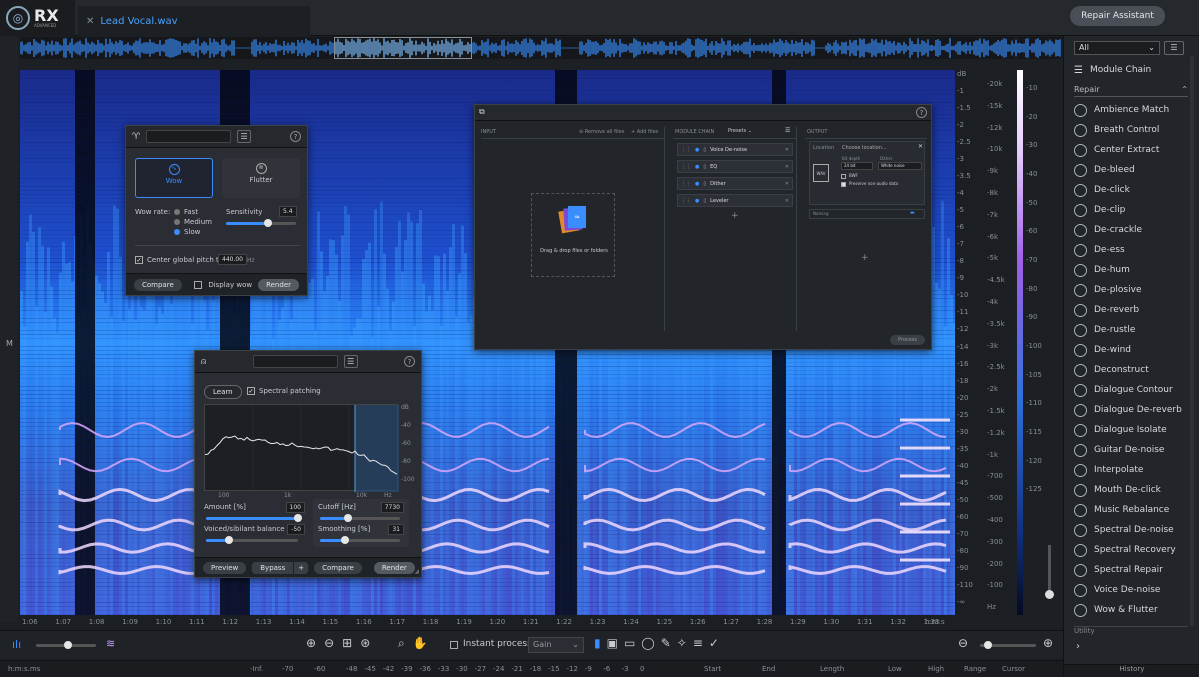 This screenshot has width=1199, height=677. What do you see at coordinates (1131, 370) in the screenshot?
I see `module-item: Deconstruct` at bounding box center [1131, 370].